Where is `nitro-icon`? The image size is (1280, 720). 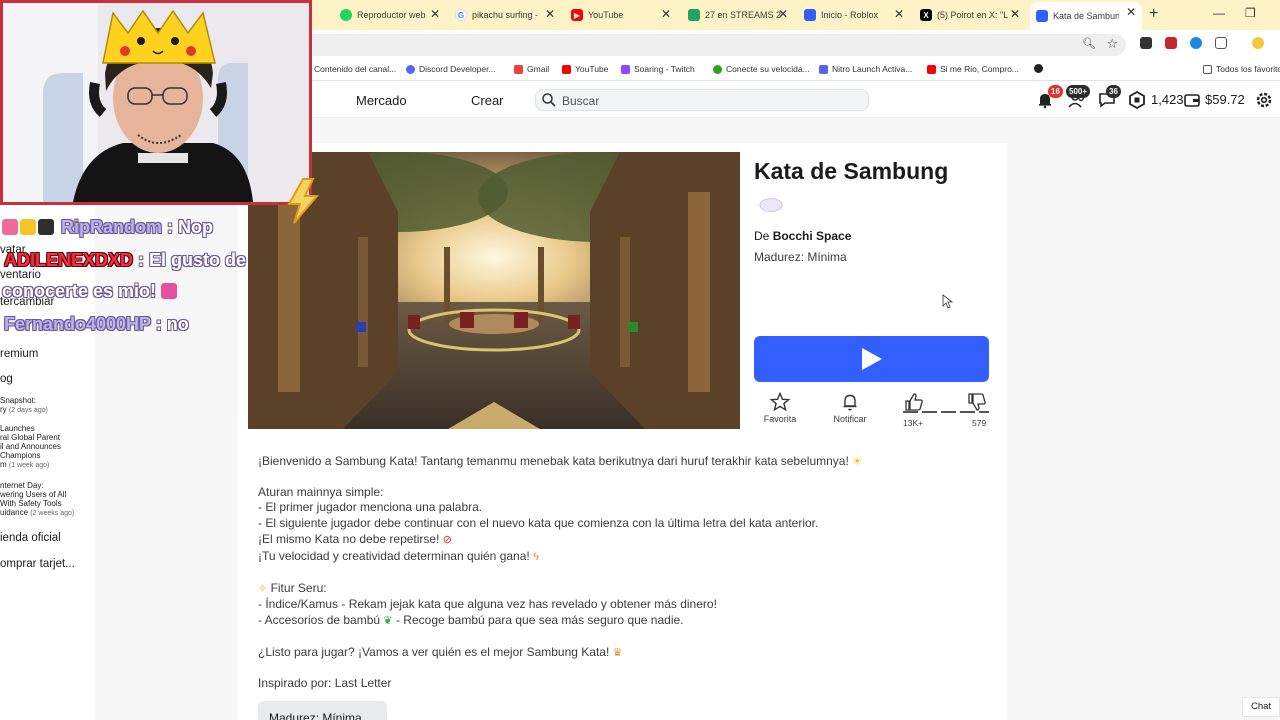
nitro-icon is located at coordinates (823, 69).